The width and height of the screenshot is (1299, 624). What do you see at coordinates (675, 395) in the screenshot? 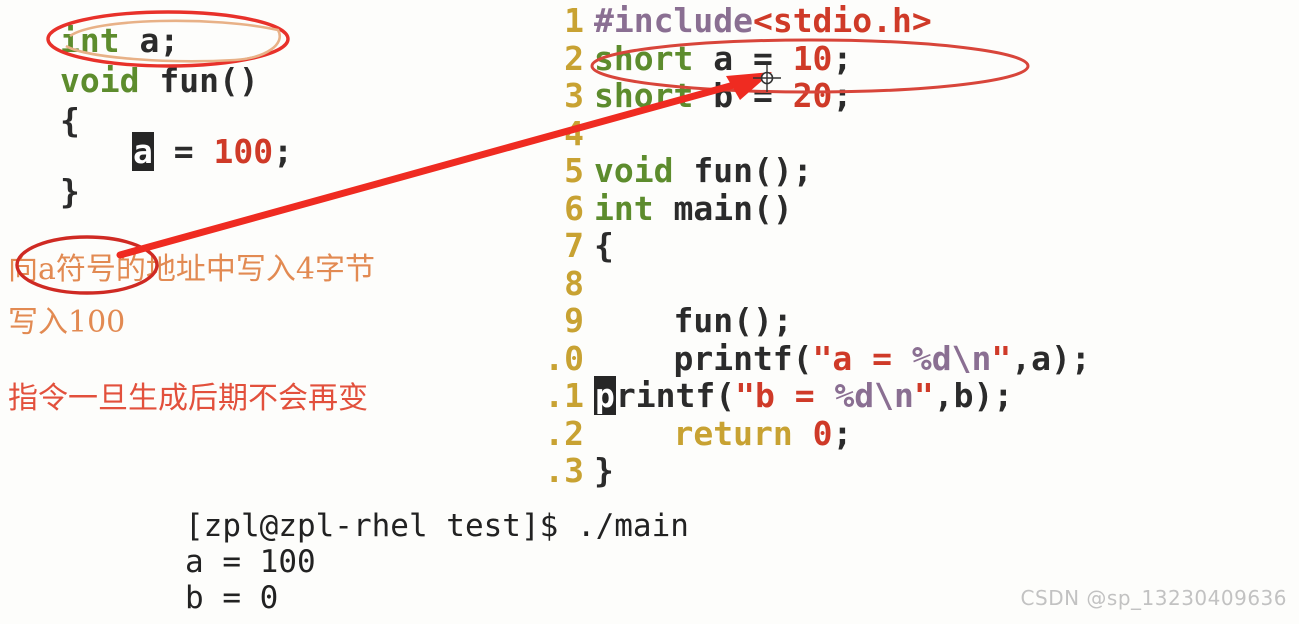
I see `code-token: rintf(` at bounding box center [675, 395].